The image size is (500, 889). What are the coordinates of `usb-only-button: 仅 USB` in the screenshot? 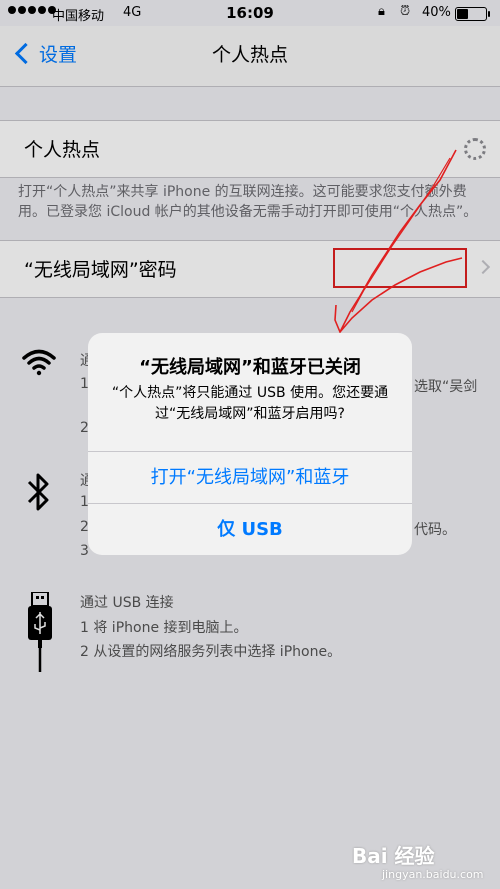 It's located at (250, 529).